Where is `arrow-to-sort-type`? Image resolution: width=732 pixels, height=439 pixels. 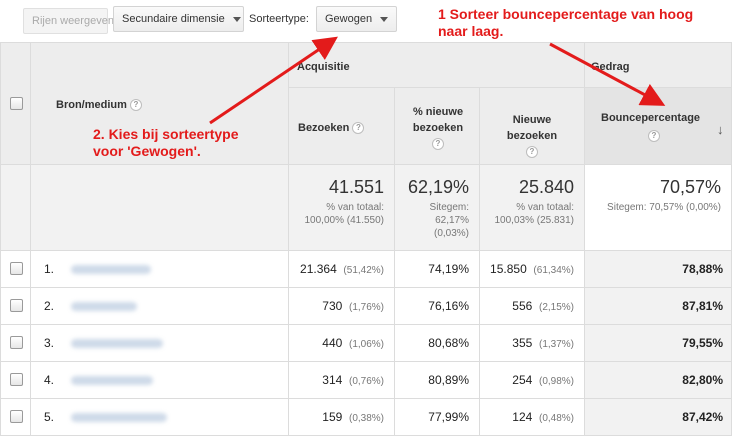 arrow-to-sort-type is located at coordinates (273, 80).